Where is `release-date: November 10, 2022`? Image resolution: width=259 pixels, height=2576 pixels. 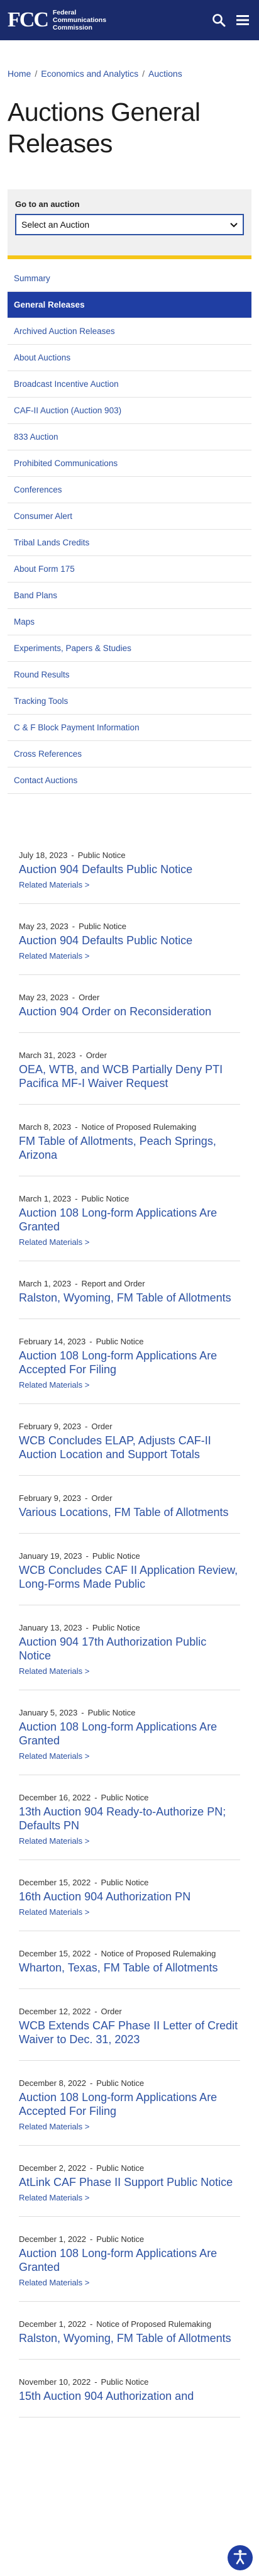
release-date: November 10, 2022 is located at coordinates (55, 2382).